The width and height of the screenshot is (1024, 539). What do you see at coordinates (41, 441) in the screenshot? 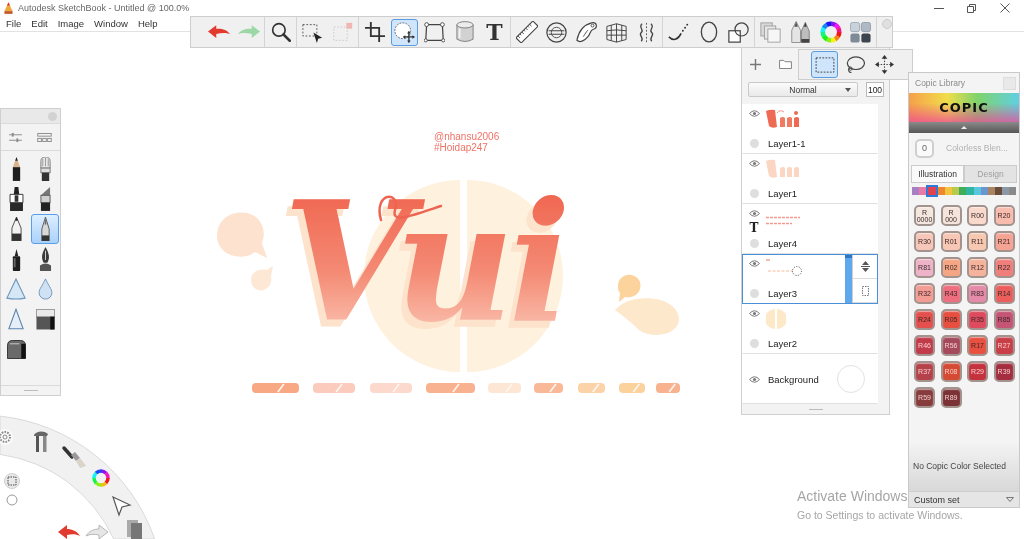
I see `tools-icon` at bounding box center [41, 441].